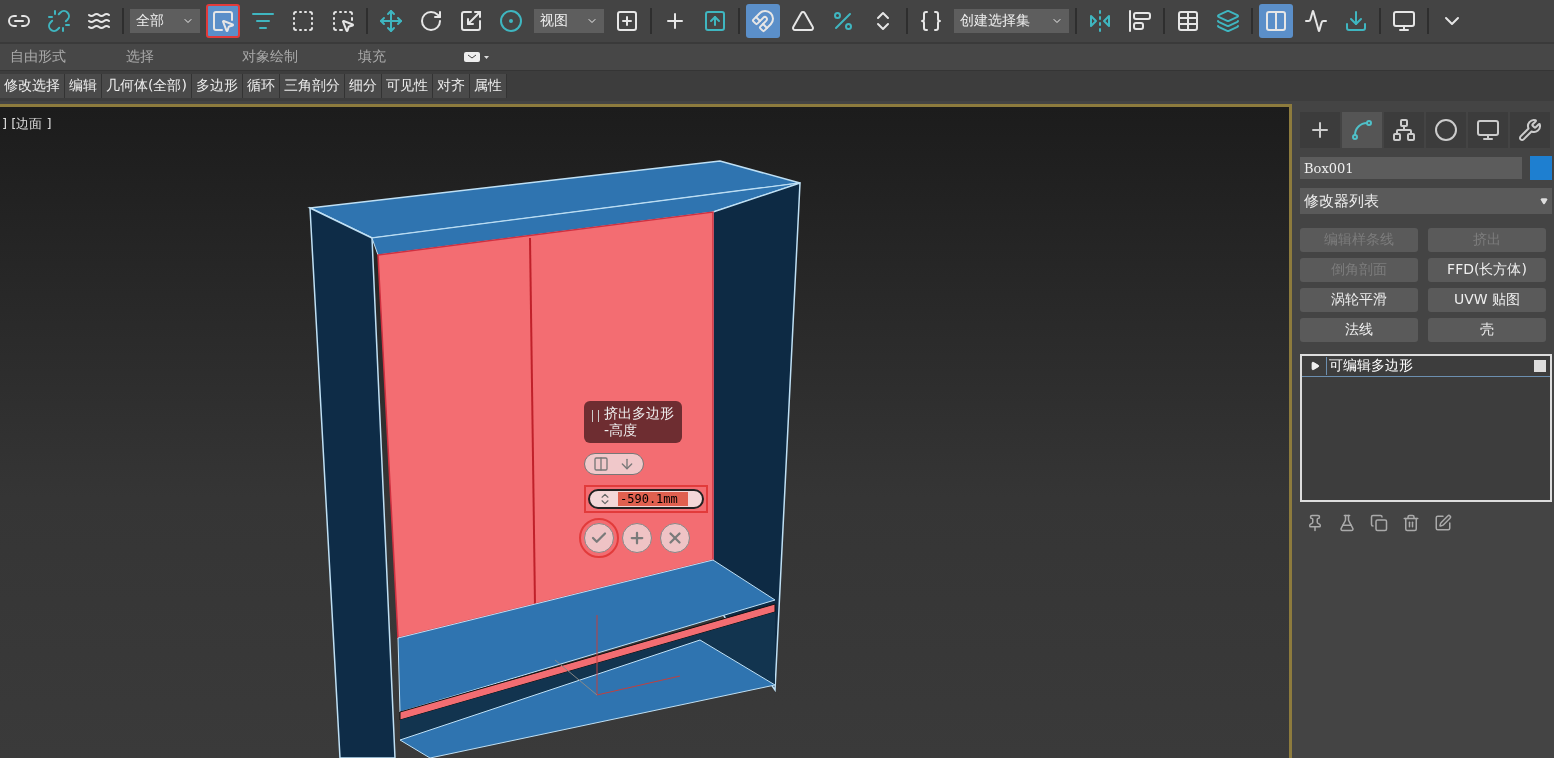  I want to click on arrow-down-icon, so click(627, 464).